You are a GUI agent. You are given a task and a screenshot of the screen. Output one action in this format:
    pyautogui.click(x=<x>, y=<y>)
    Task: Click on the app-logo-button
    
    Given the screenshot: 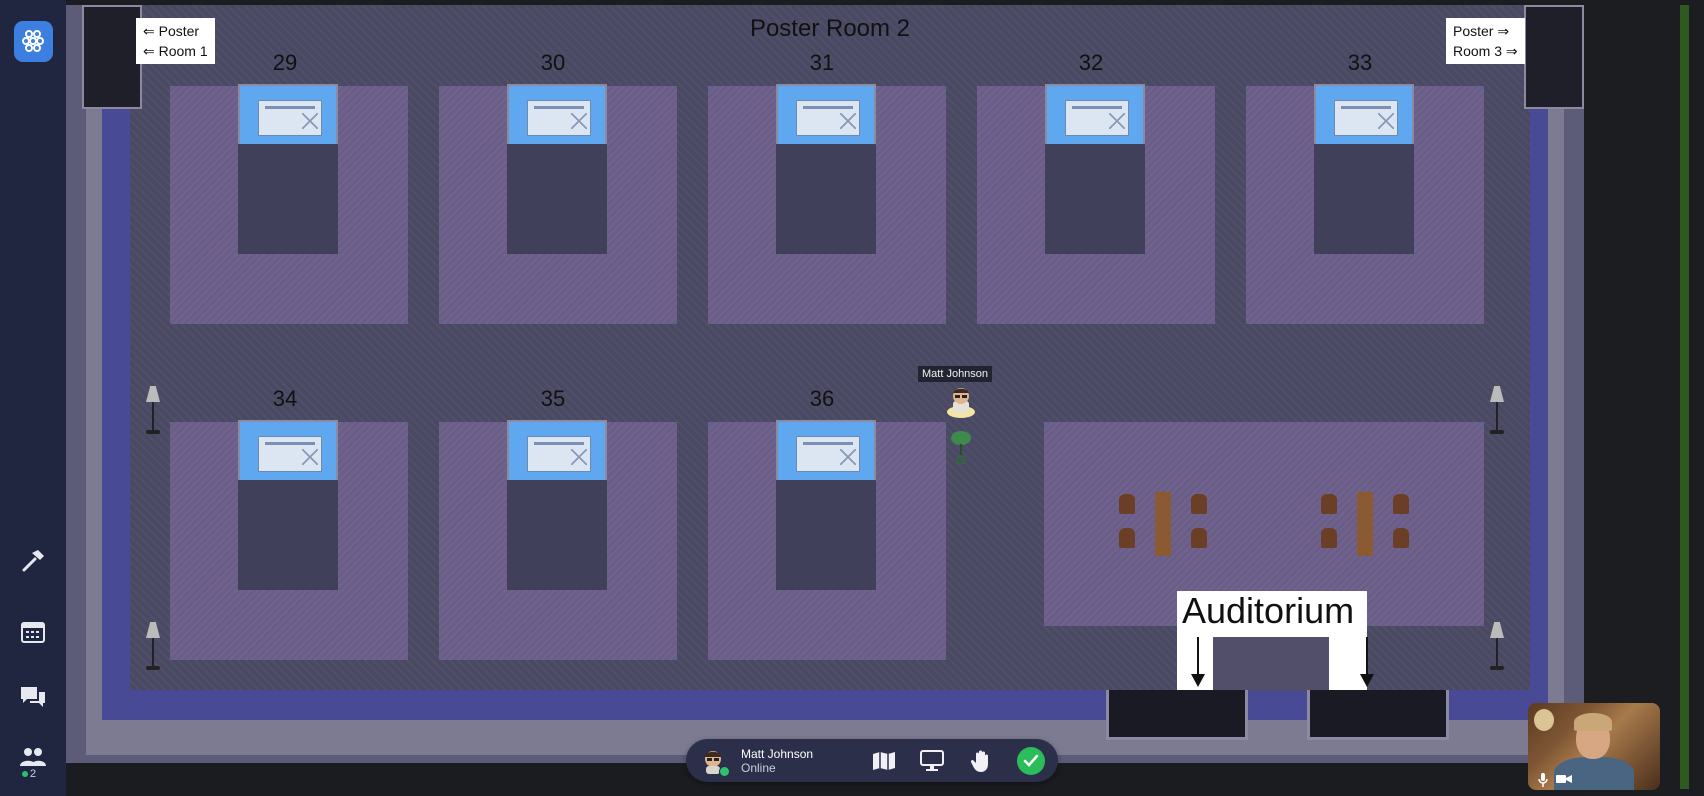 What is the action you would take?
    pyautogui.click(x=33, y=41)
    